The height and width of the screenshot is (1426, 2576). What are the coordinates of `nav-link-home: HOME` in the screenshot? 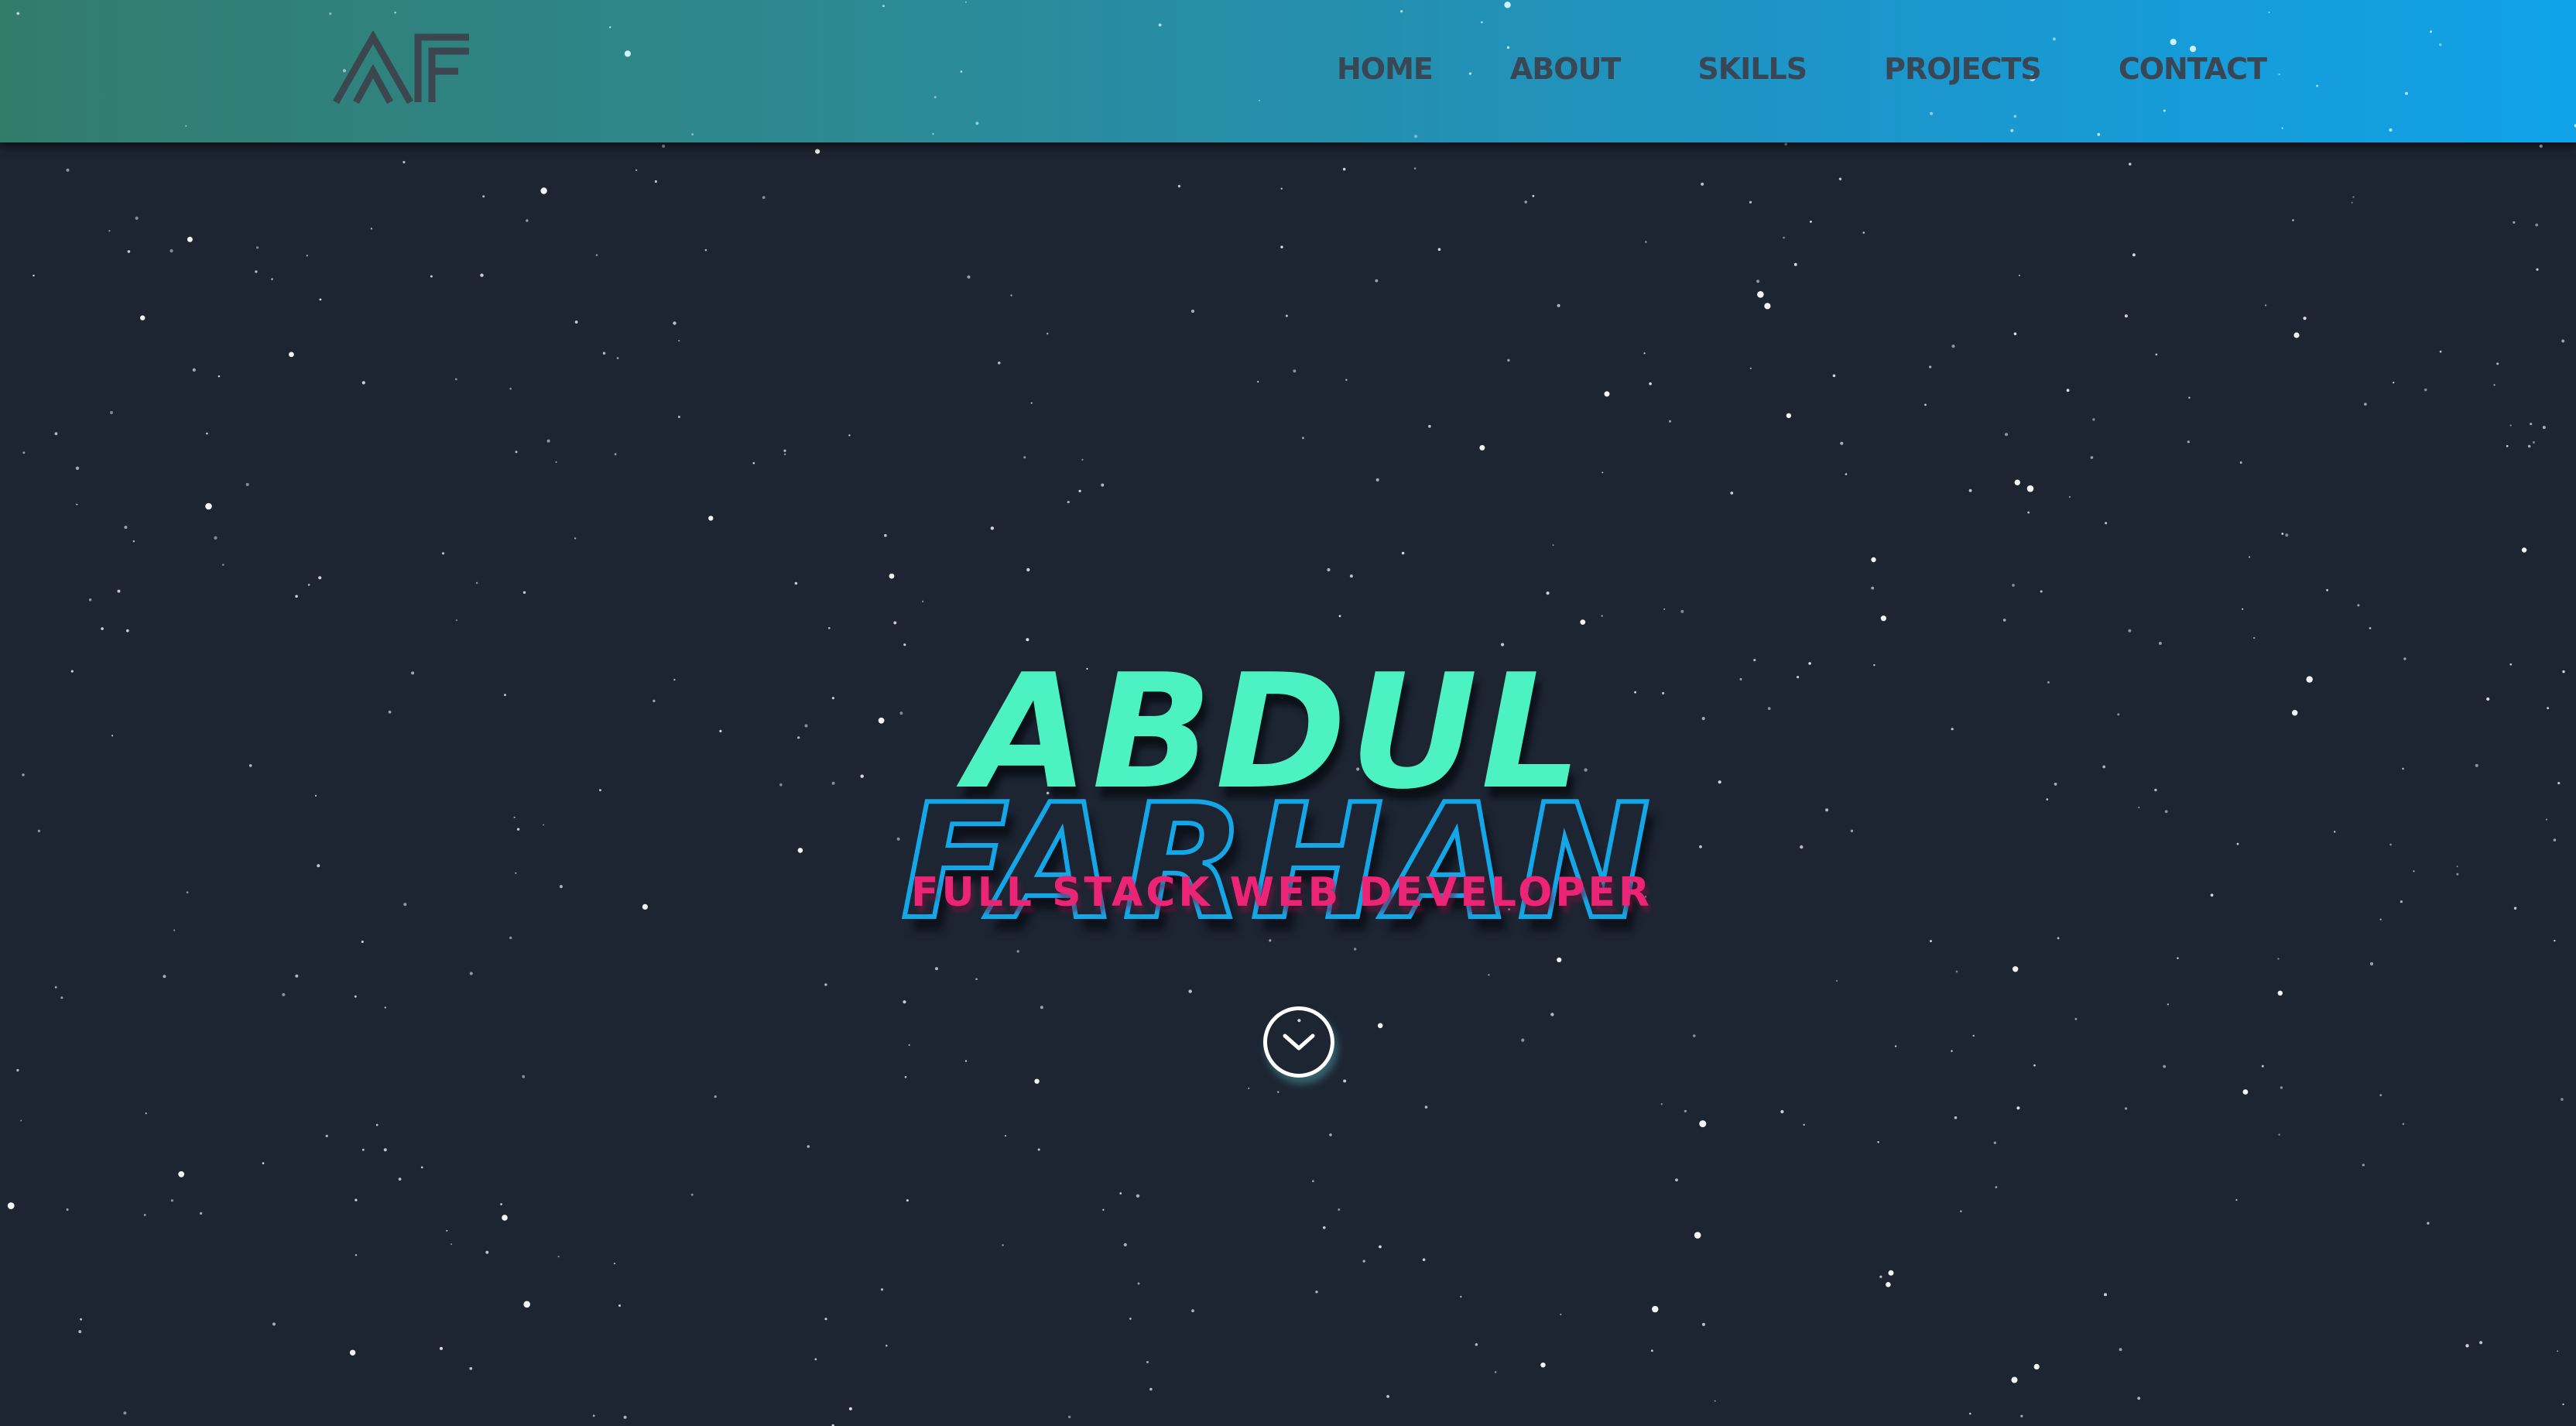 It's located at (1385, 69).